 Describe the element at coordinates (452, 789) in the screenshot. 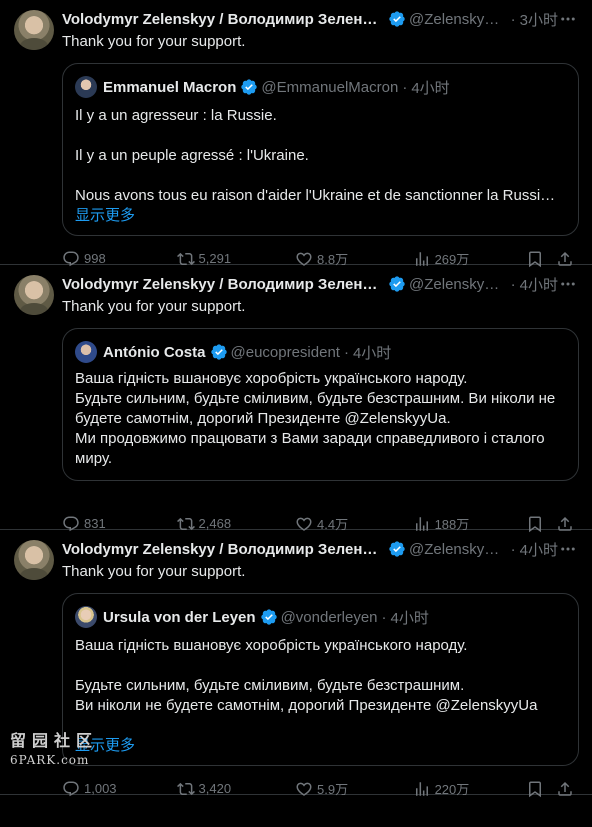

I see `views-count: 220万` at that location.